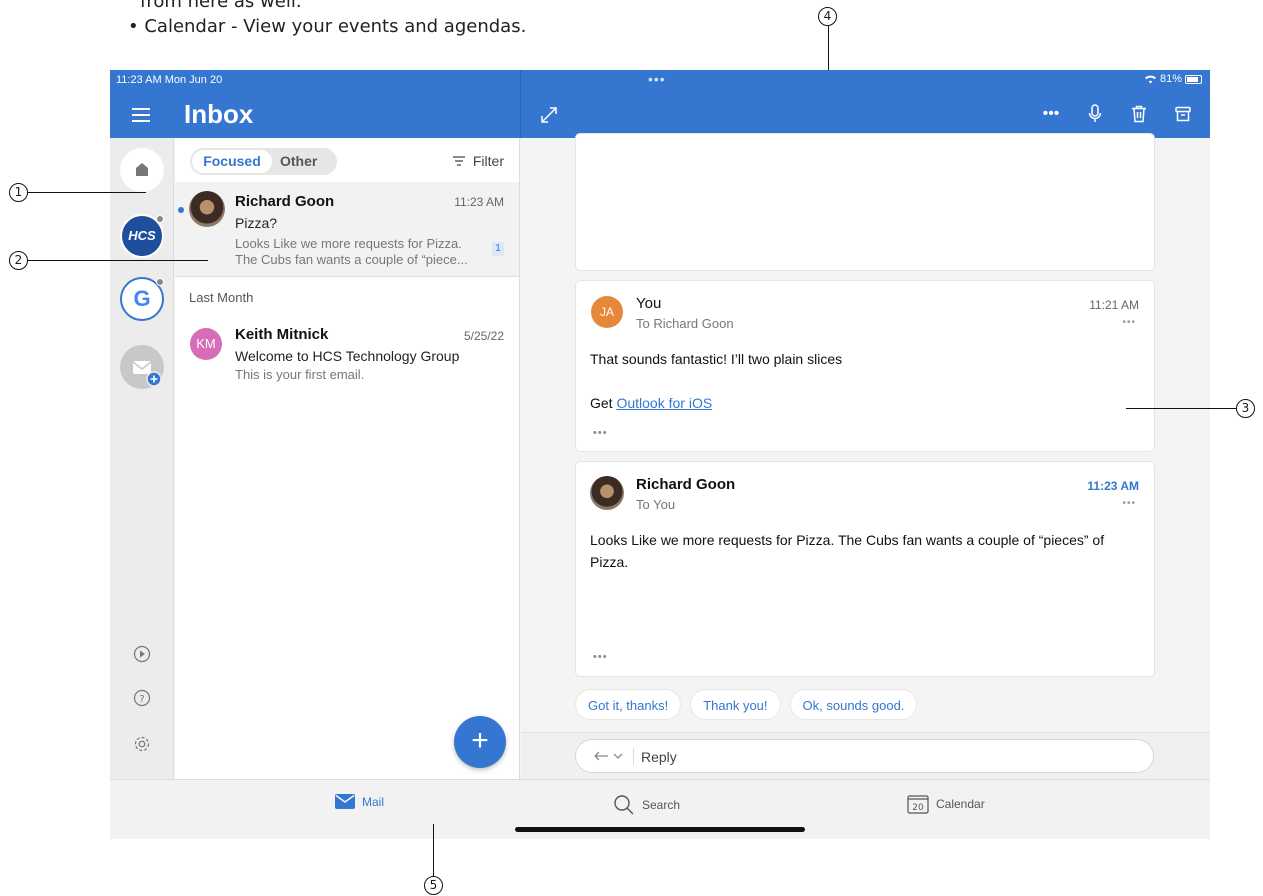  I want to click on focused-other-toggle: Focused Other, so click(263, 161).